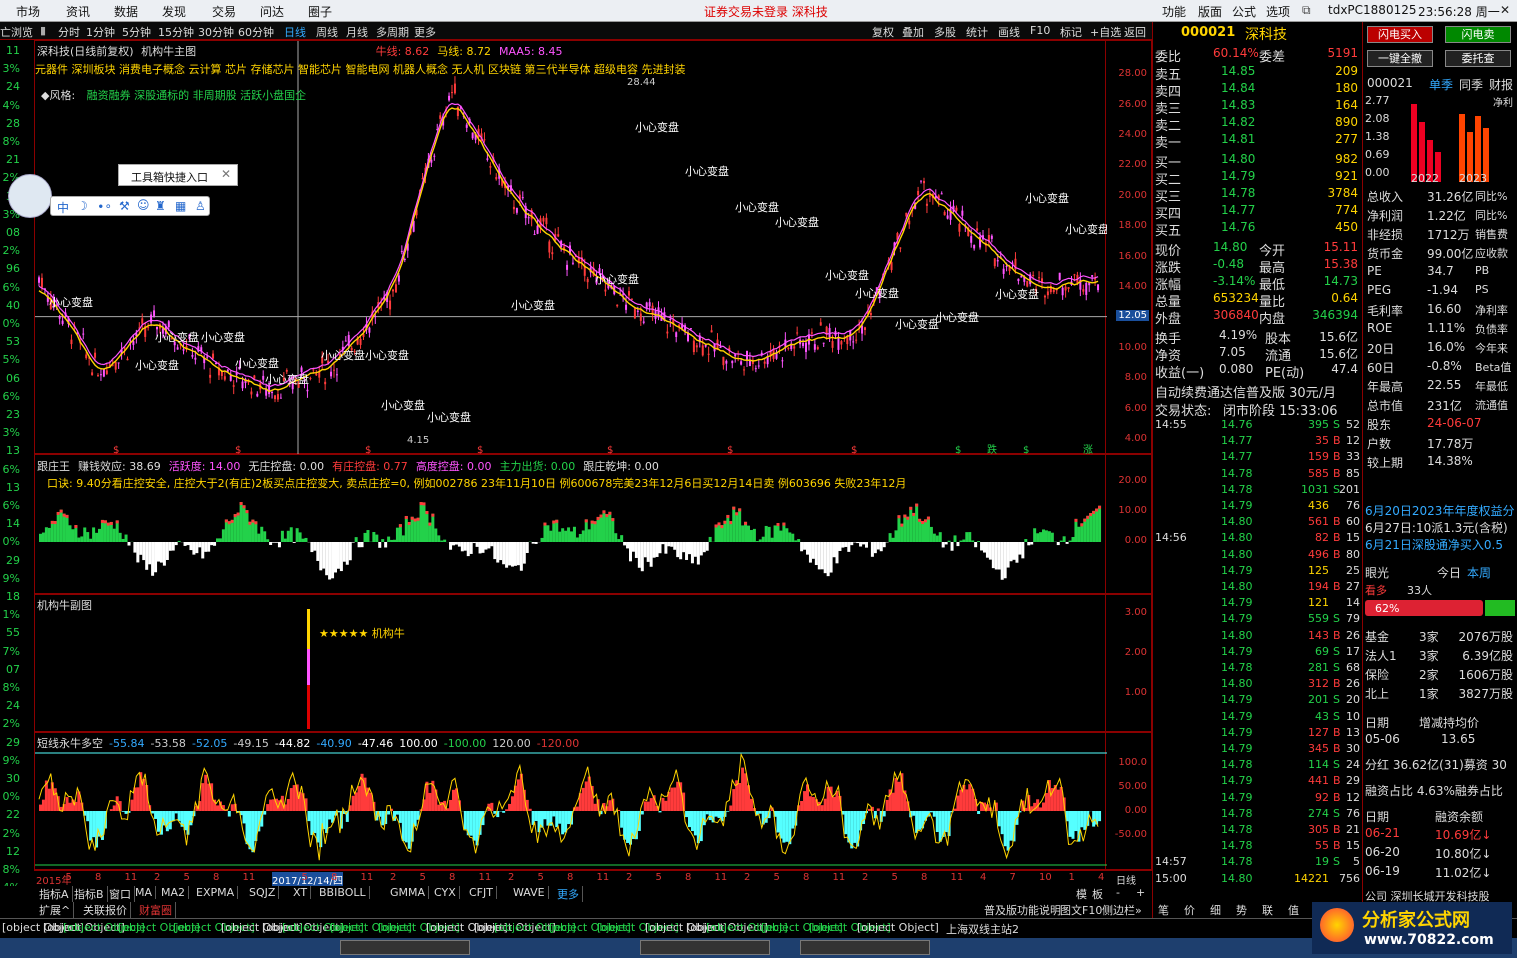 This screenshot has width=1517, height=958. Describe the element at coordinates (100, 32) in the screenshot. I see `period-1: 1分钟` at that location.